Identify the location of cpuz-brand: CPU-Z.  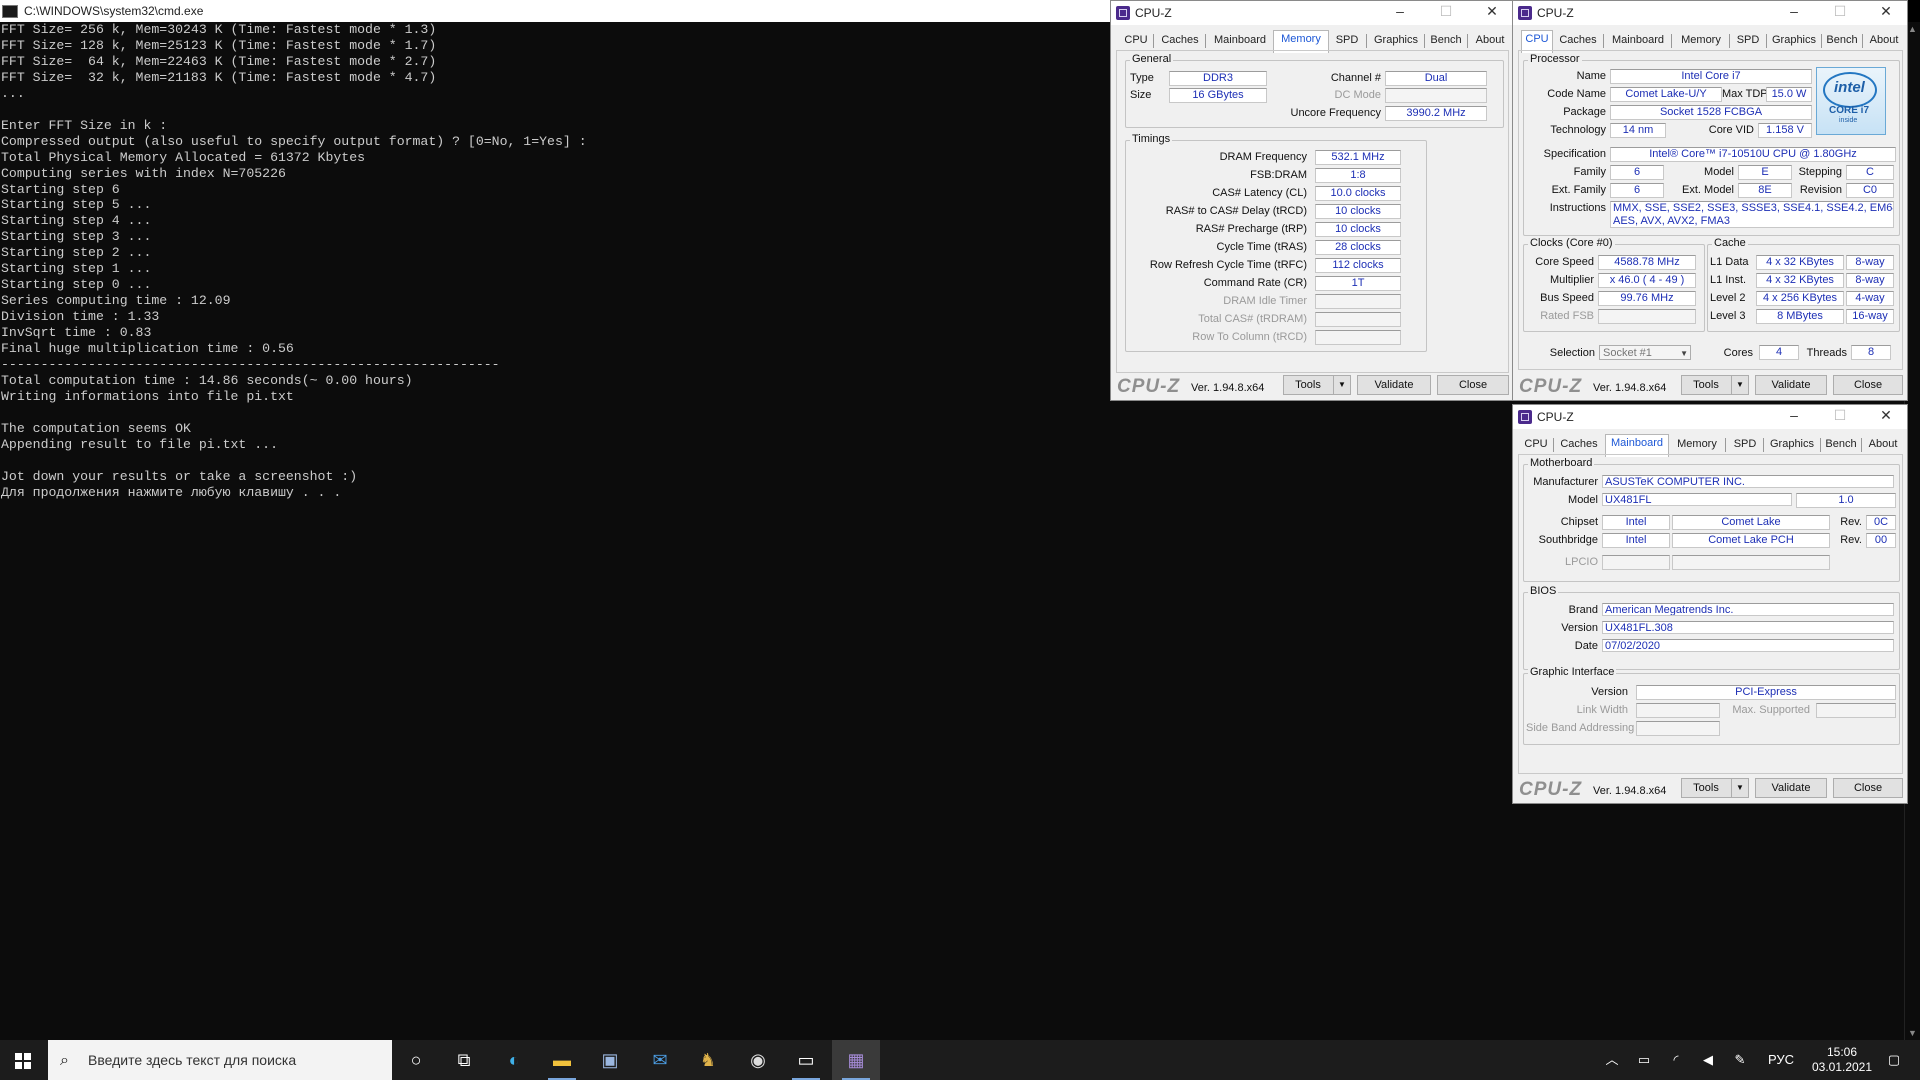
(1551, 789).